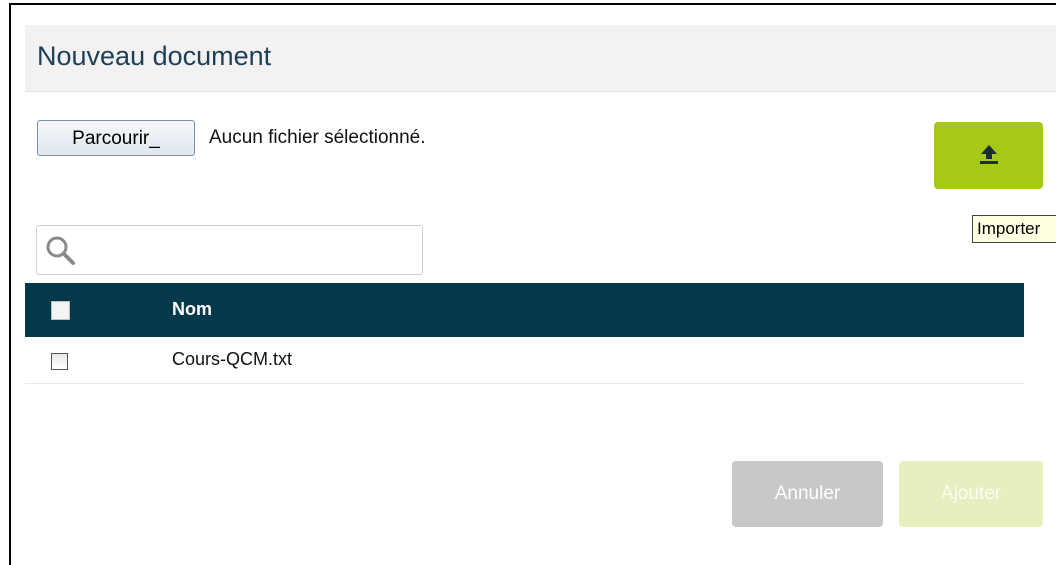  I want to click on add-button: Ajouter, so click(971, 494).